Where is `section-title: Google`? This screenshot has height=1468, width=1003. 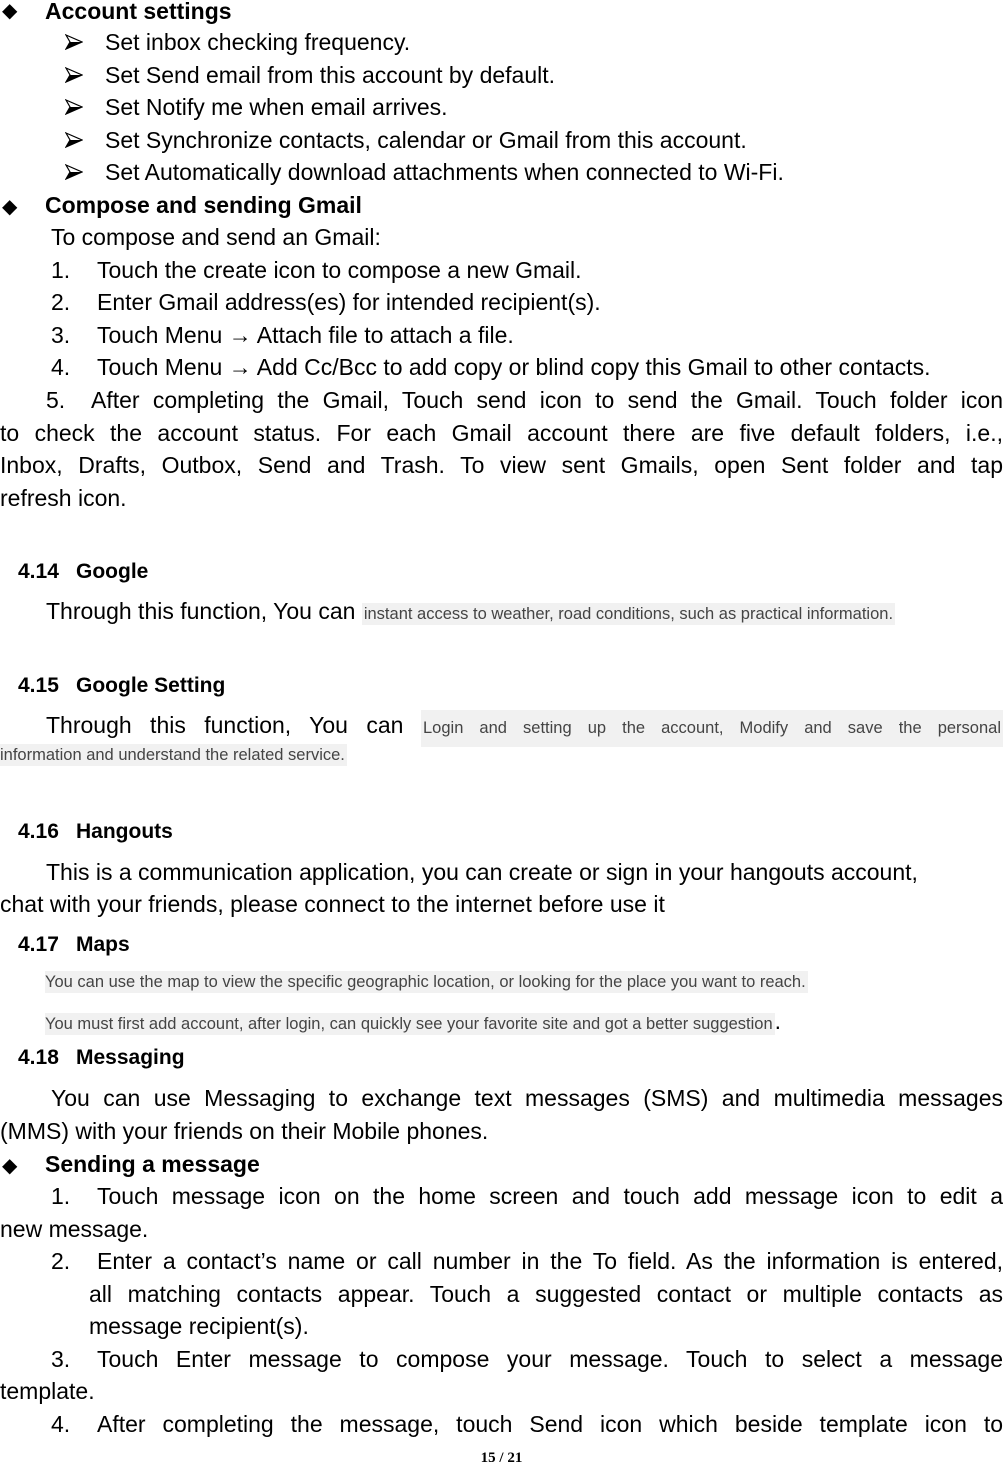 section-title: Google is located at coordinates (112, 571).